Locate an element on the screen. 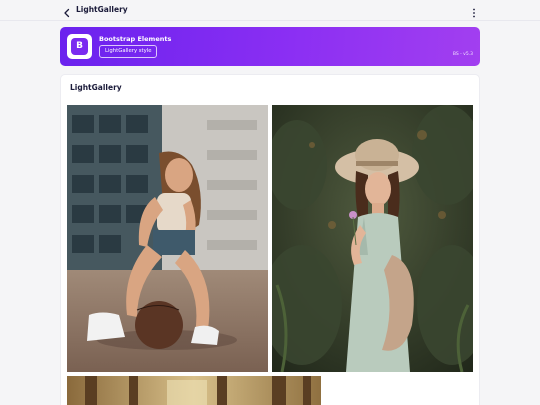 Image resolution: width=540 pixels, height=405 pixels. bootstrap-logo-icon: B is located at coordinates (79, 46).